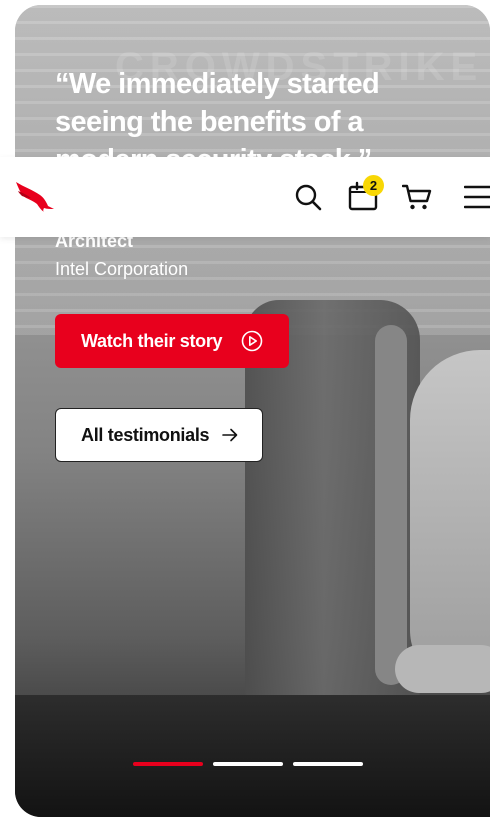 This screenshot has width=490, height=817. I want to click on calendar-count-badge: 2, so click(373, 185).